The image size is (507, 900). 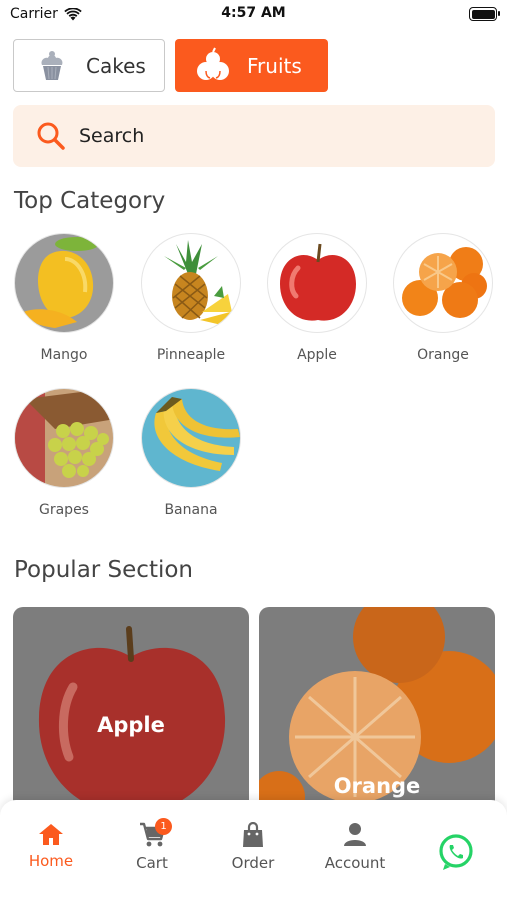 I want to click on category-label: Banana, so click(x=191, y=510).